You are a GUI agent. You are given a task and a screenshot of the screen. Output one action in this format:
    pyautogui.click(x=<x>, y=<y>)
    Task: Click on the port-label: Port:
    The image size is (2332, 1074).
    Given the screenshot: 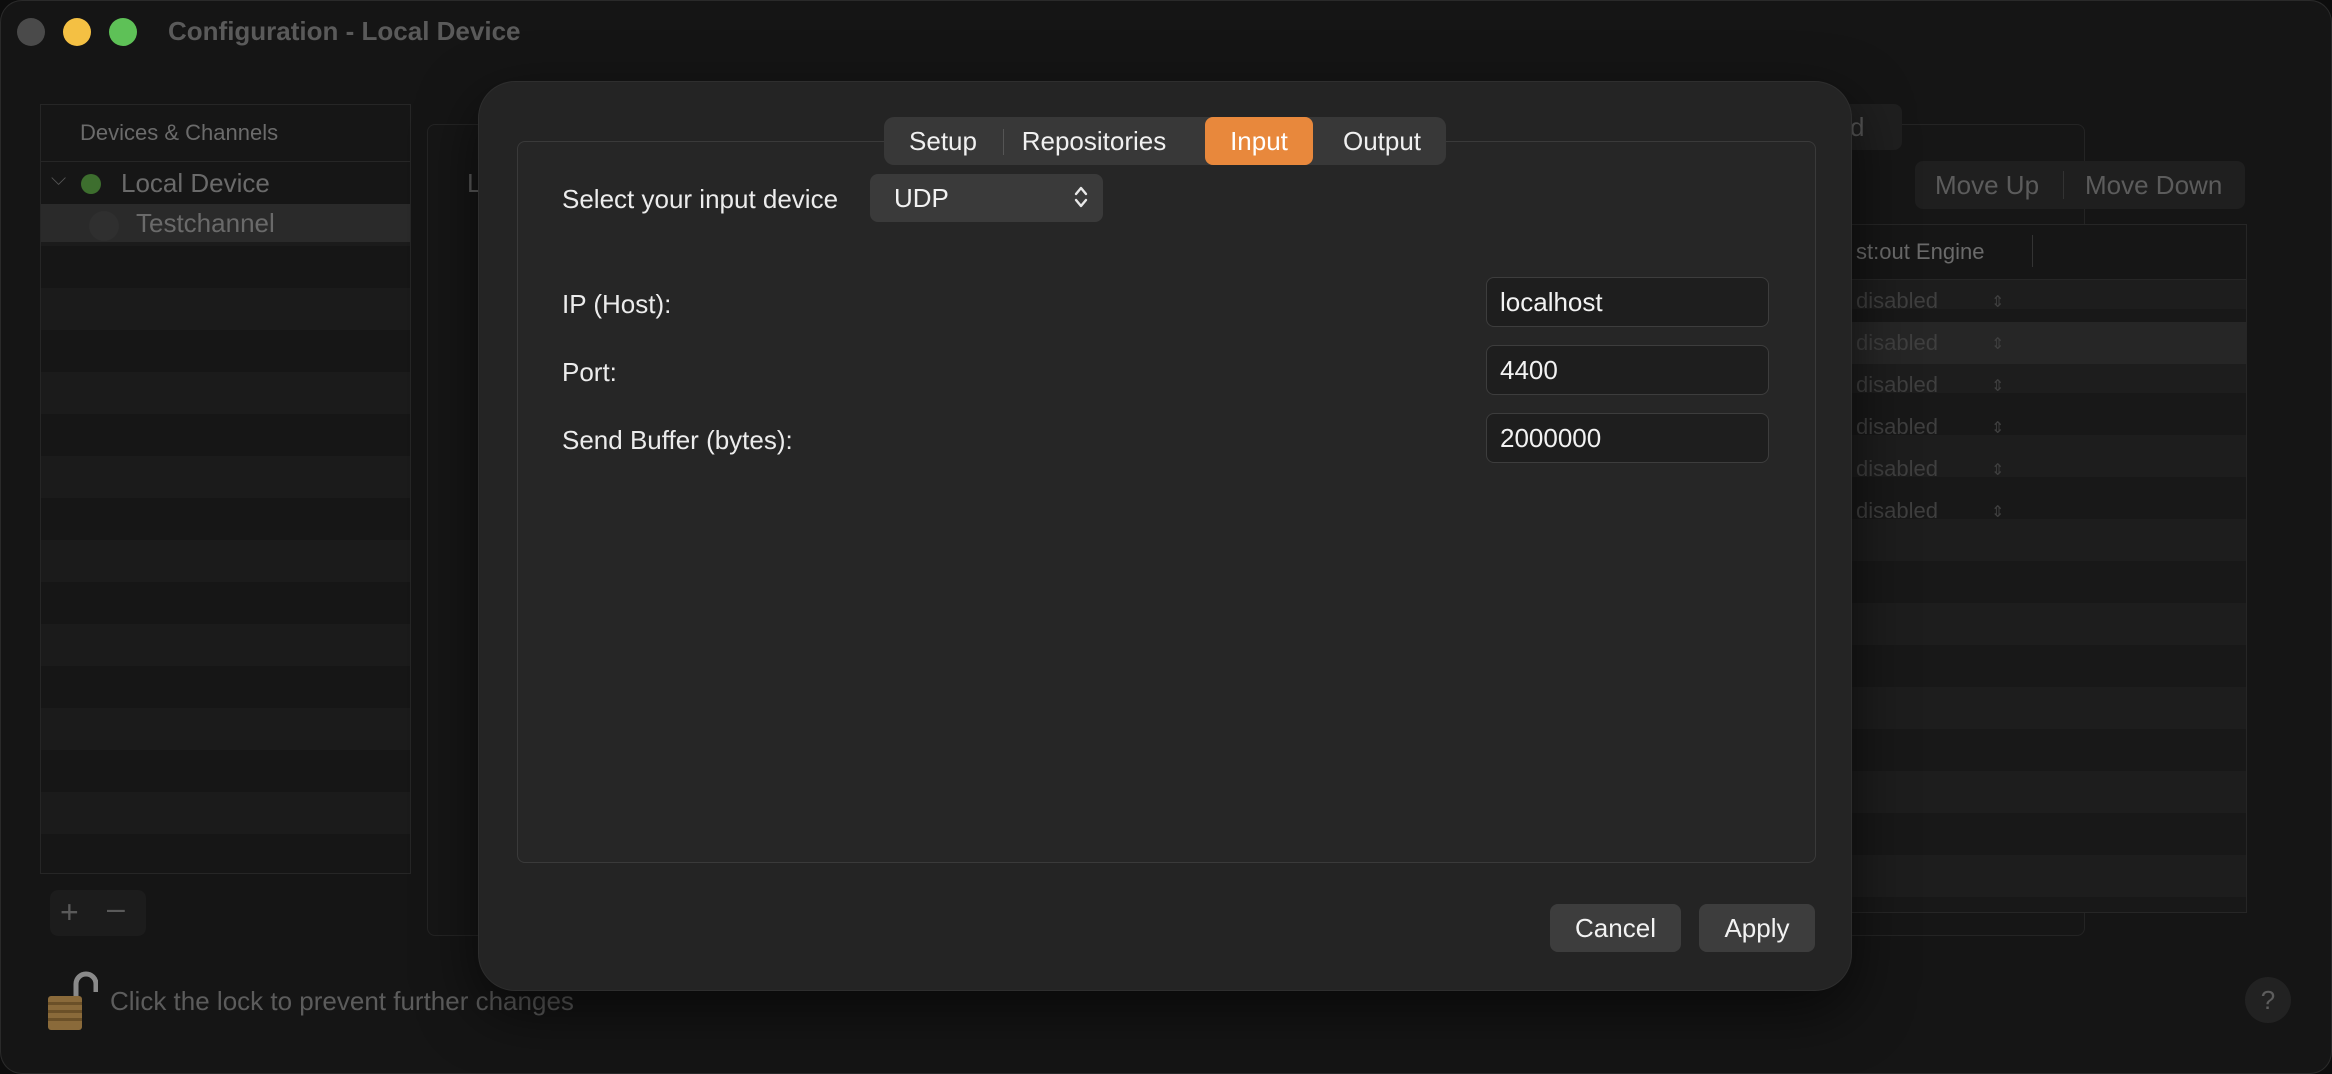 What is the action you would take?
    pyautogui.click(x=589, y=372)
    